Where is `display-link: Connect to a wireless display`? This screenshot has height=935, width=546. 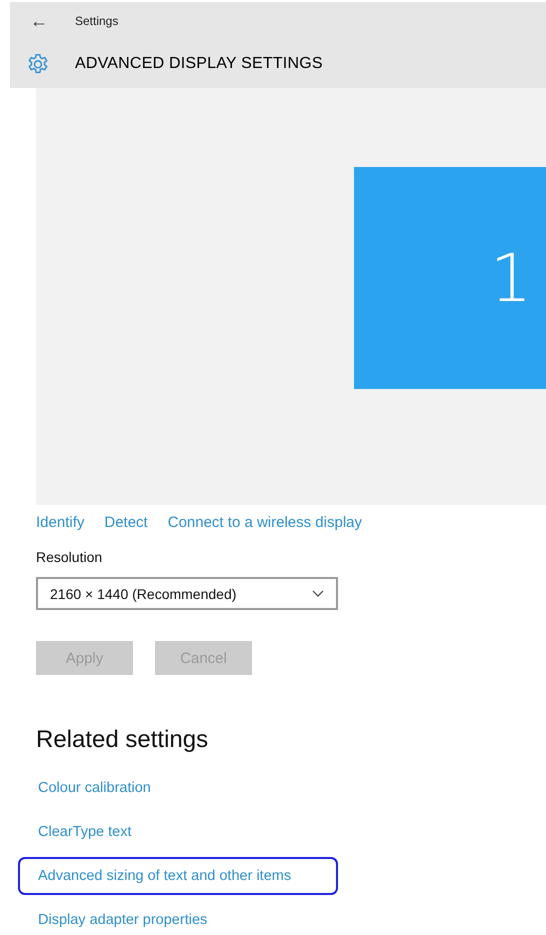
display-link: Connect to a wireless display is located at coordinates (265, 522).